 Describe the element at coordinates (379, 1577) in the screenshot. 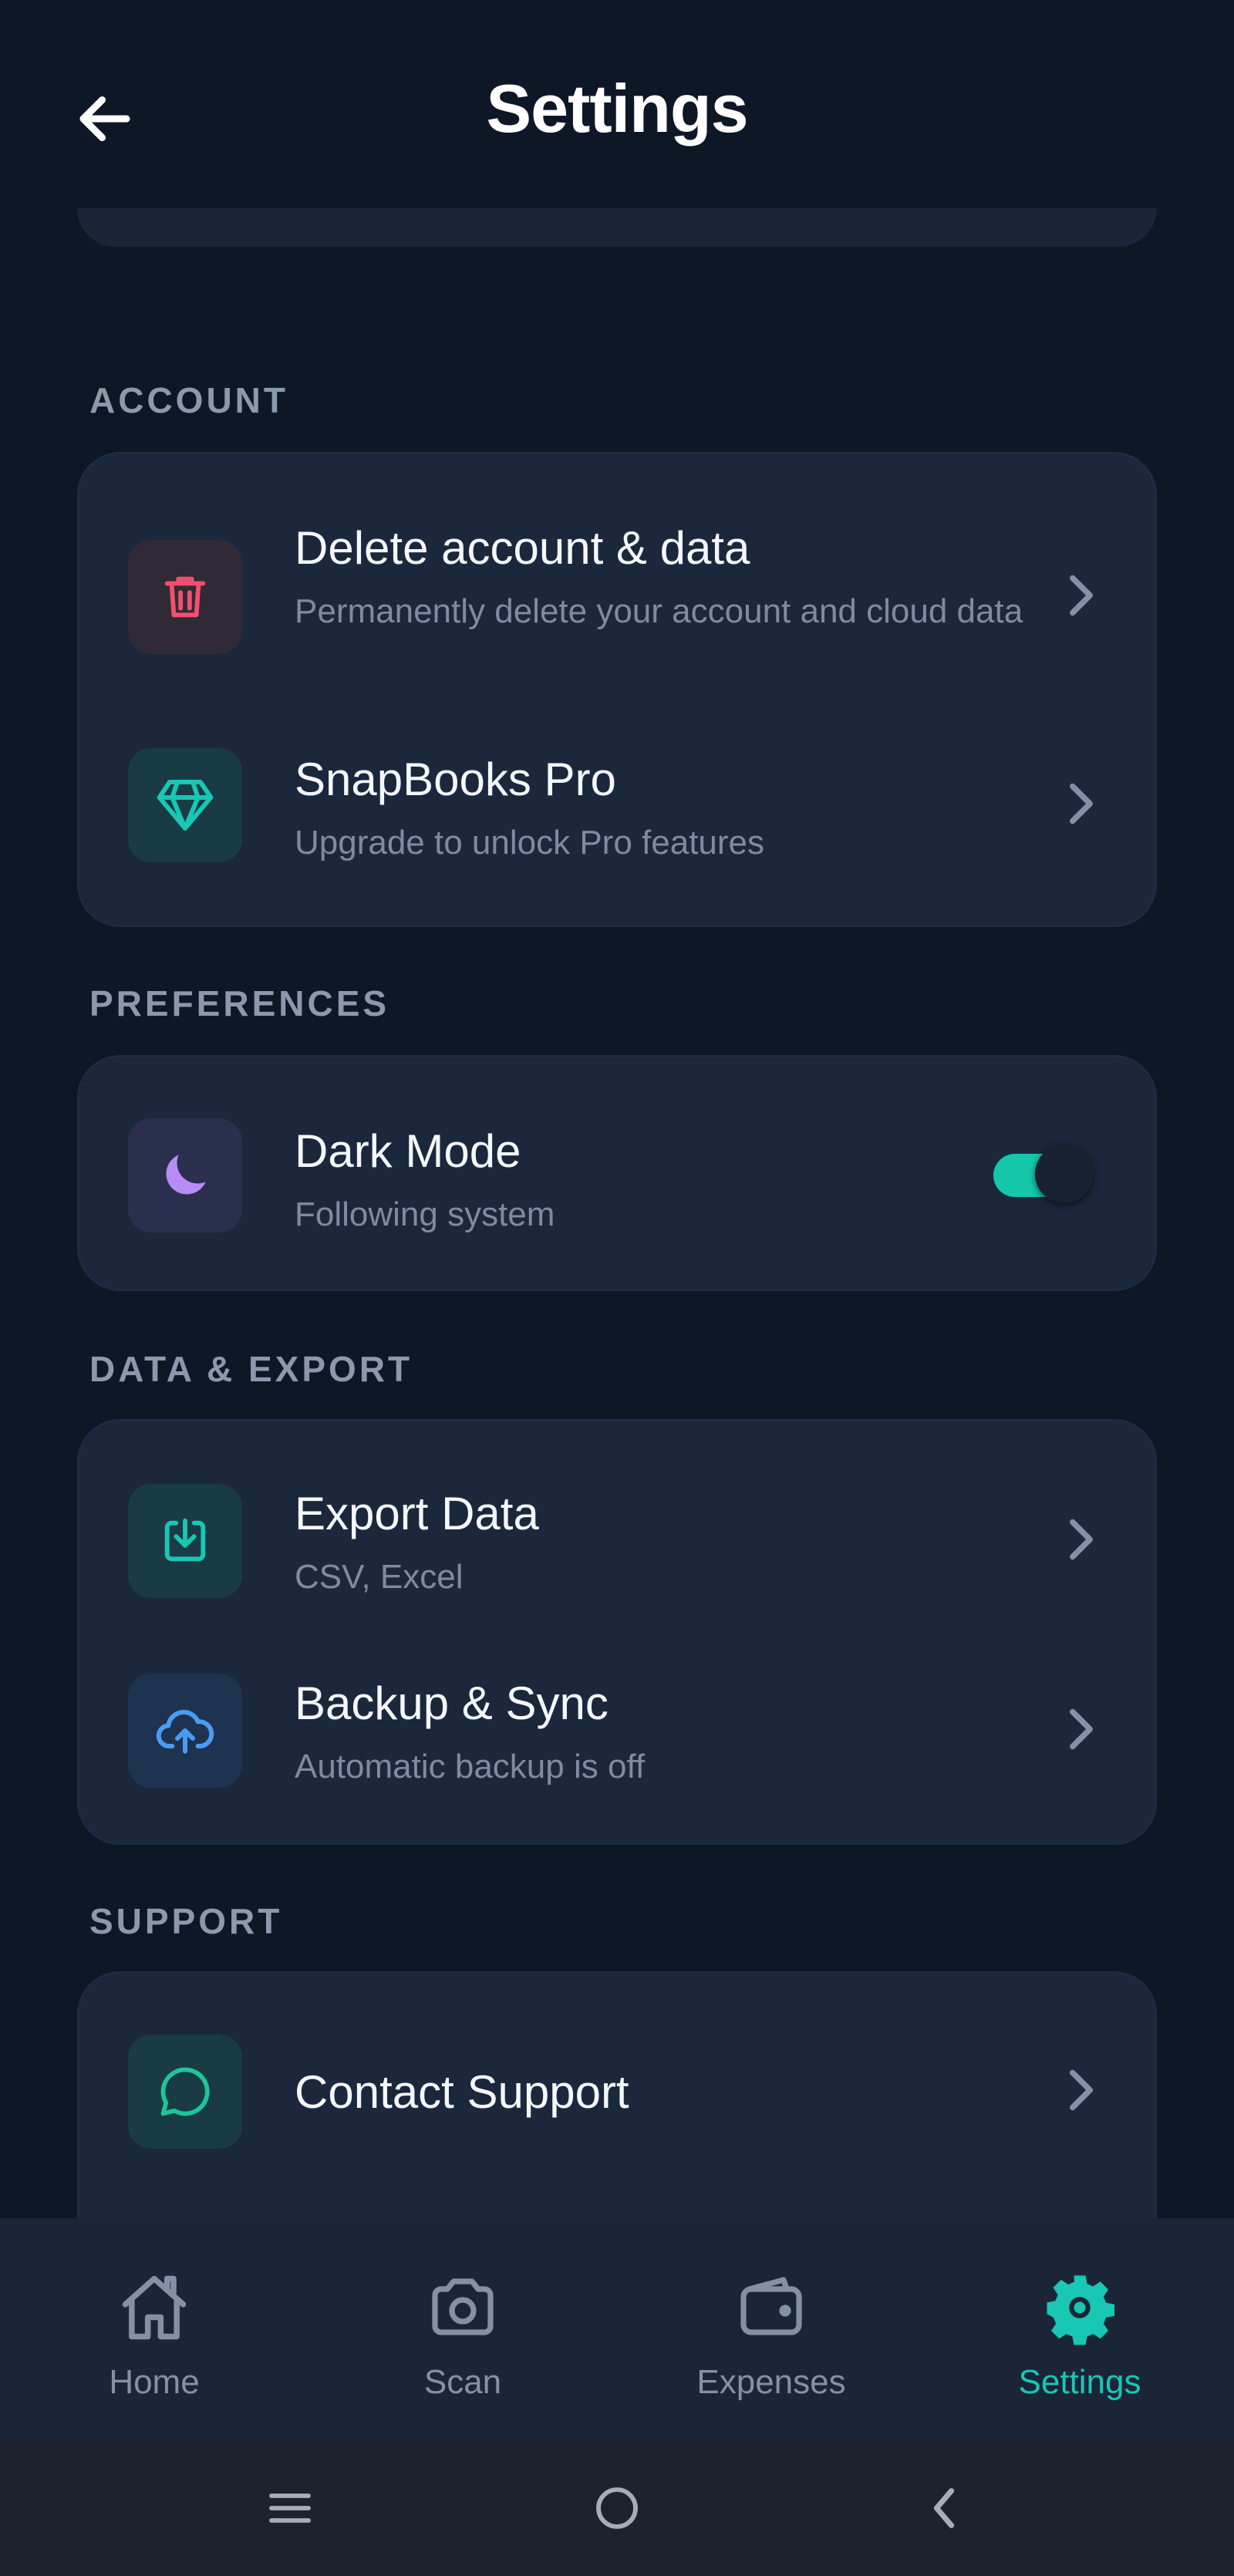

I see `export-data-subtitle: CSV, Excel` at that location.